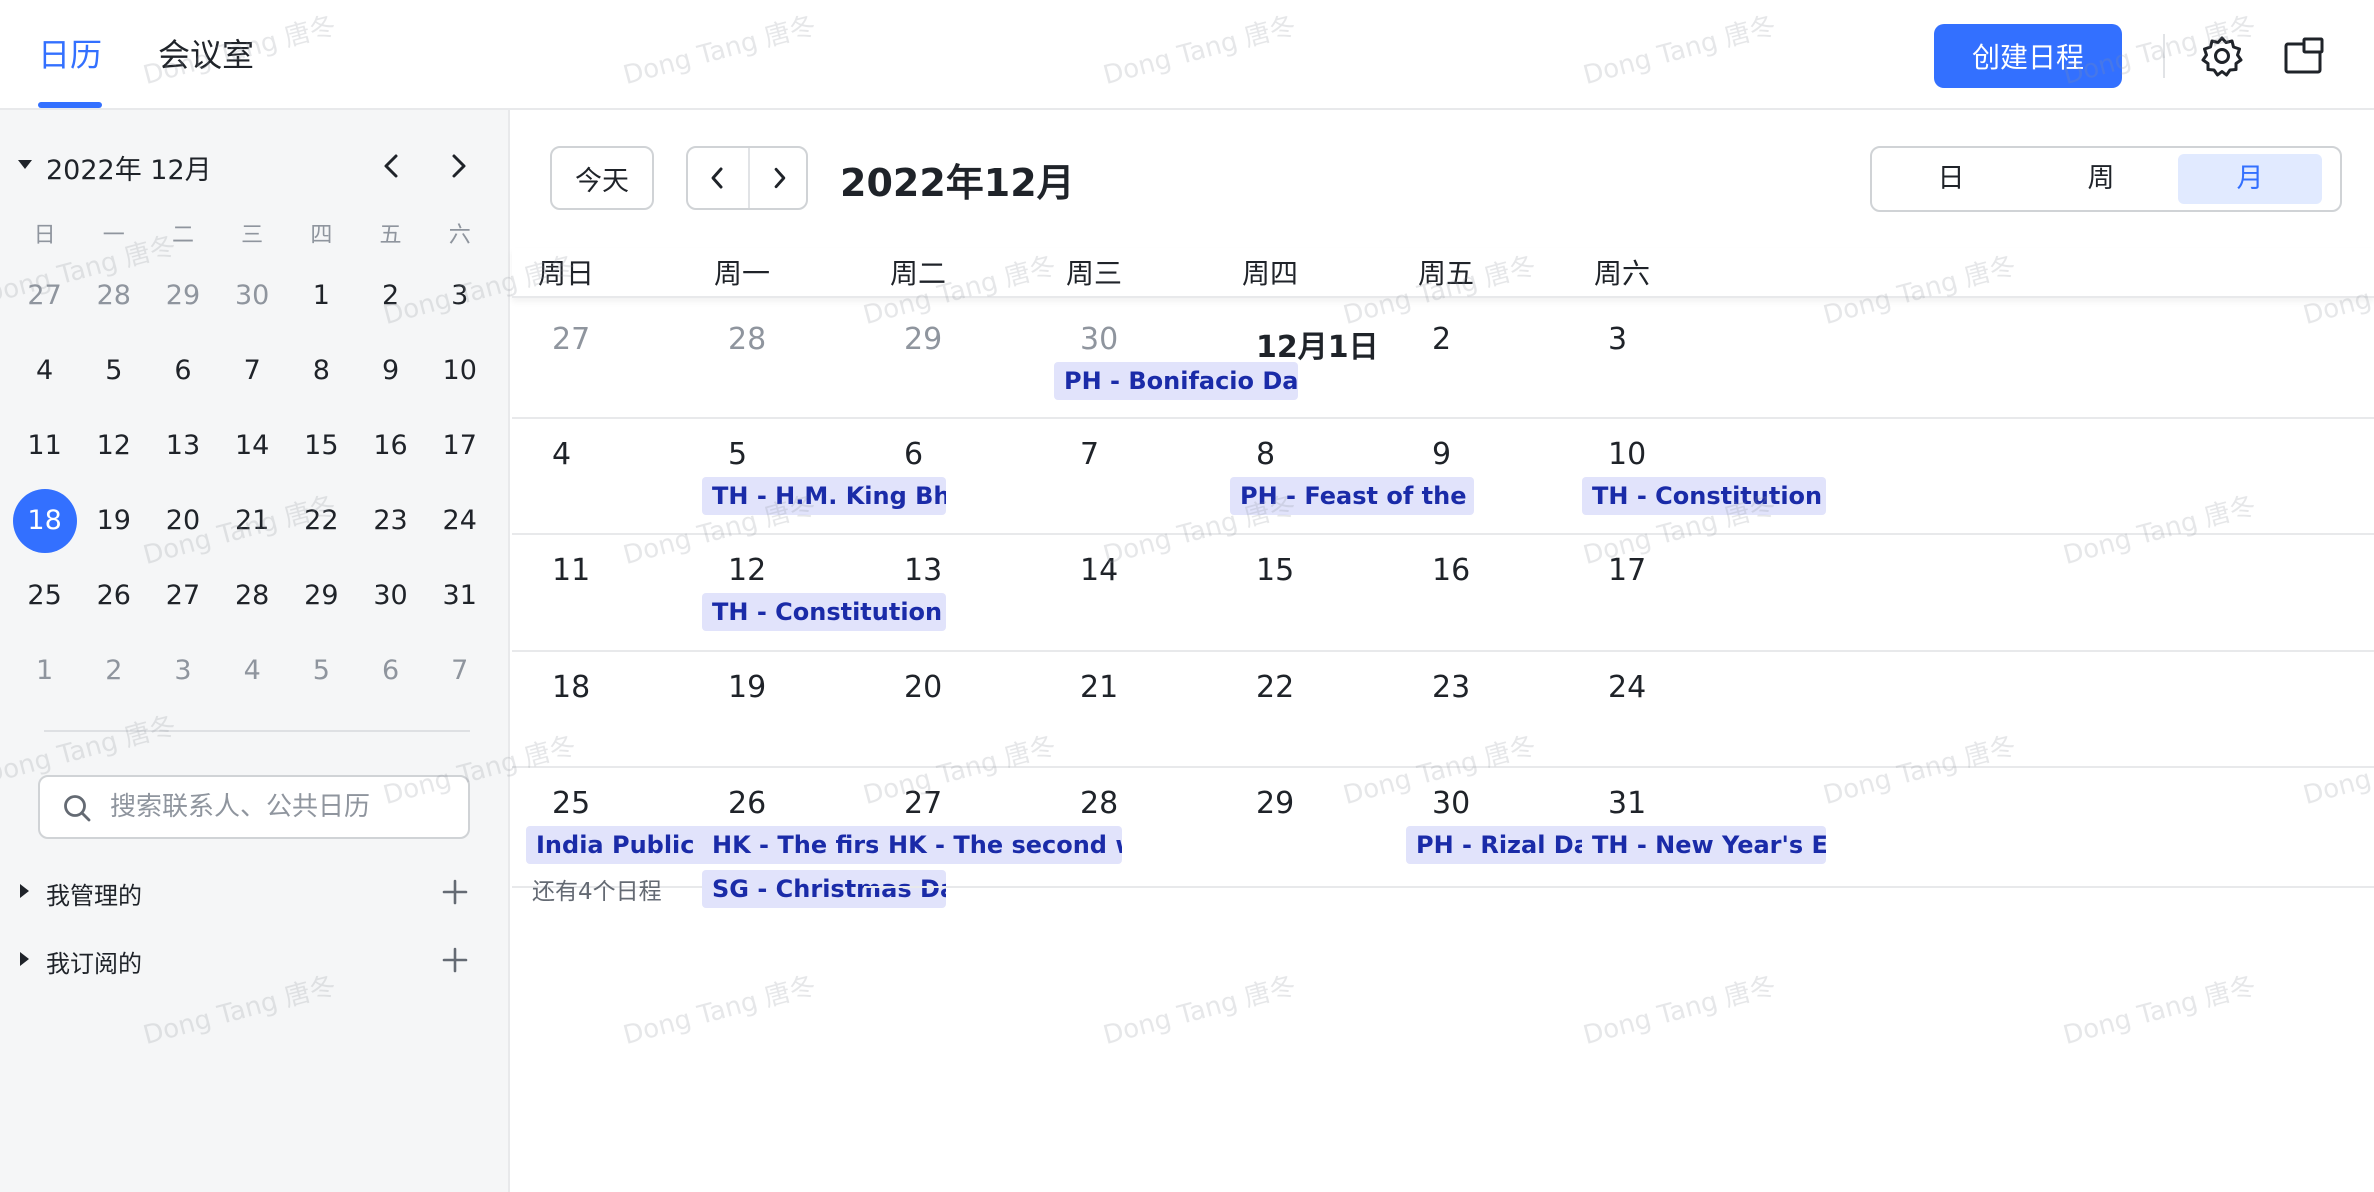 Image resolution: width=2374 pixels, height=1192 pixels. I want to click on mini-day: 12, so click(114, 446).